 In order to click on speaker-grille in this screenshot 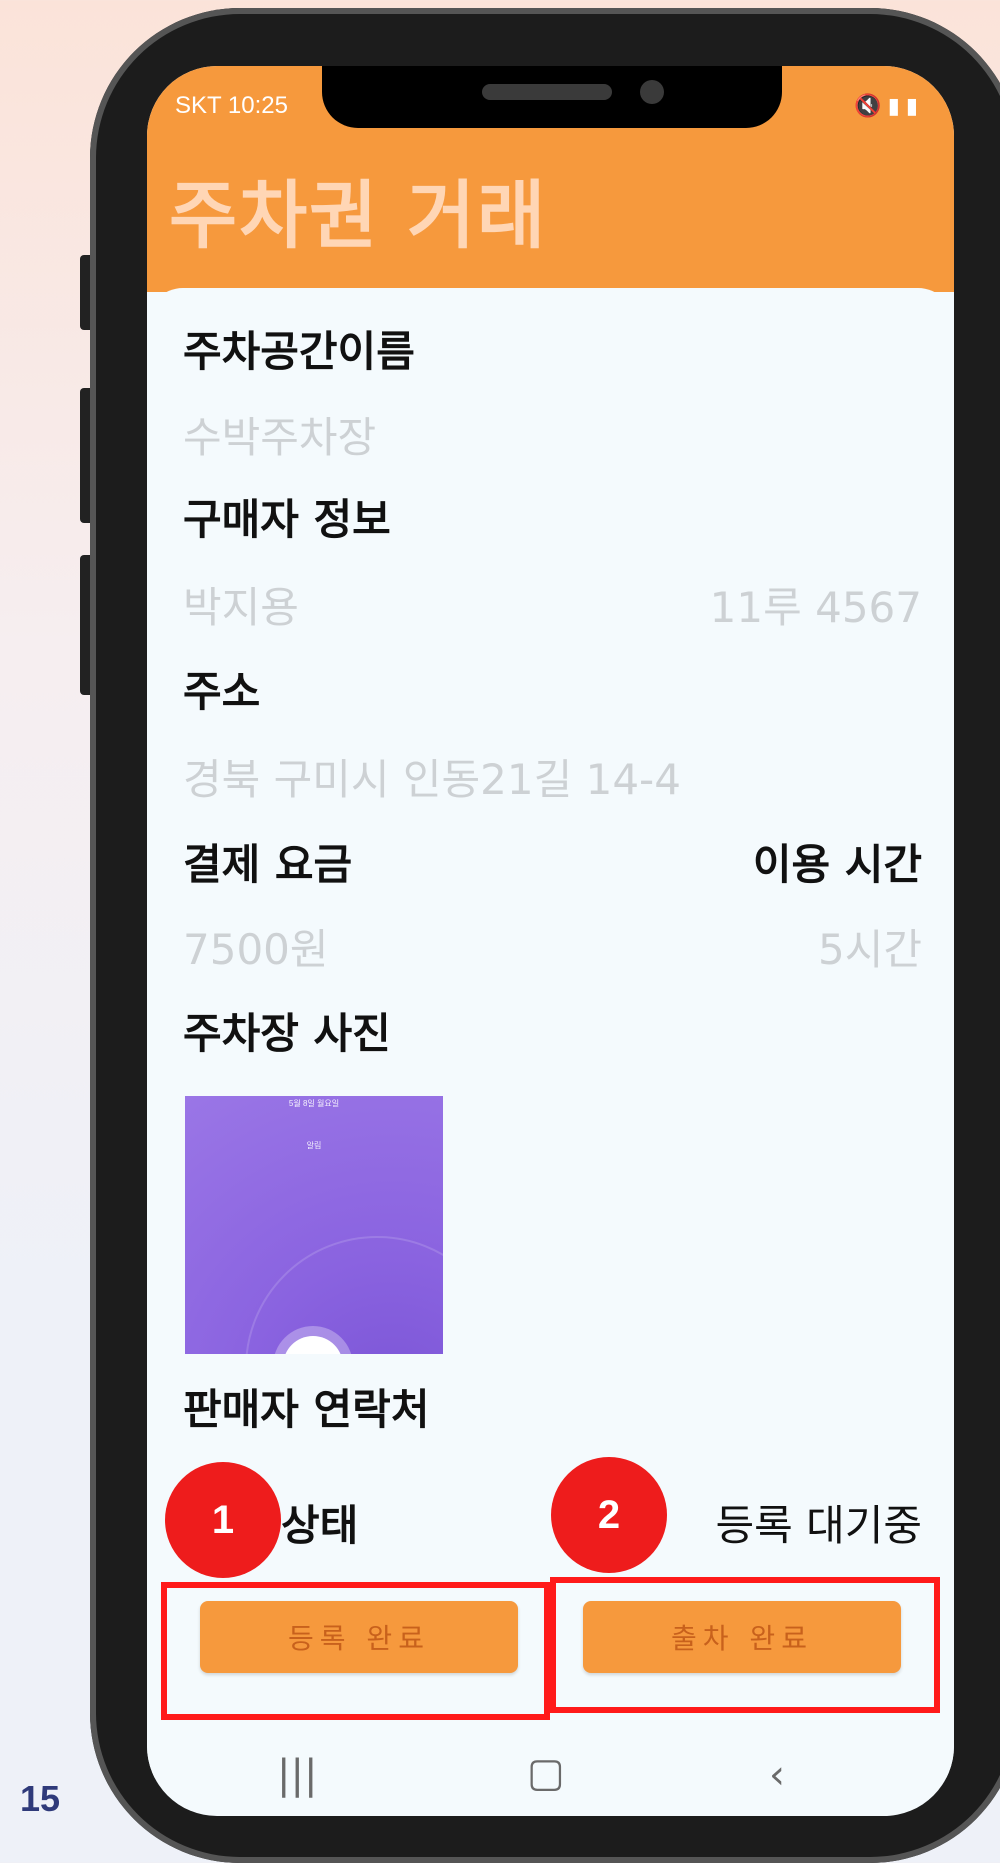, I will do `click(547, 92)`.